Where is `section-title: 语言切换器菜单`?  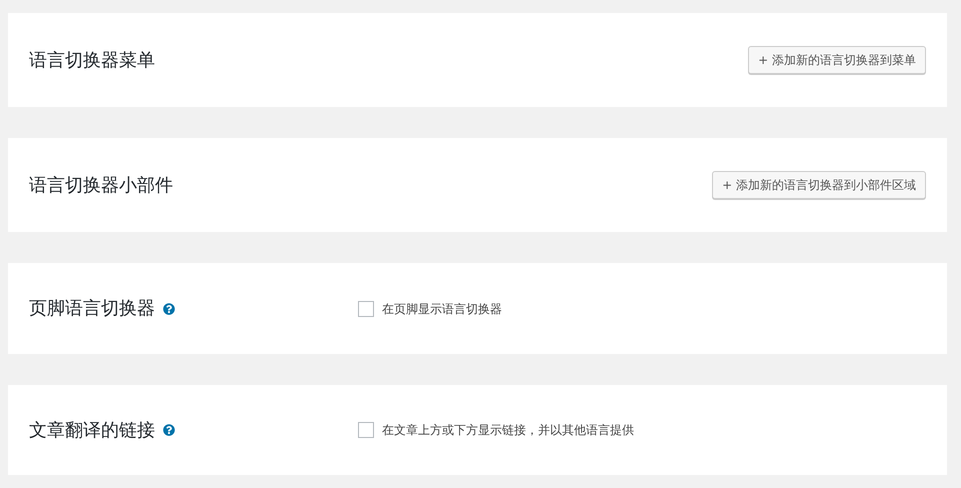 section-title: 语言切换器菜单 is located at coordinates (92, 60).